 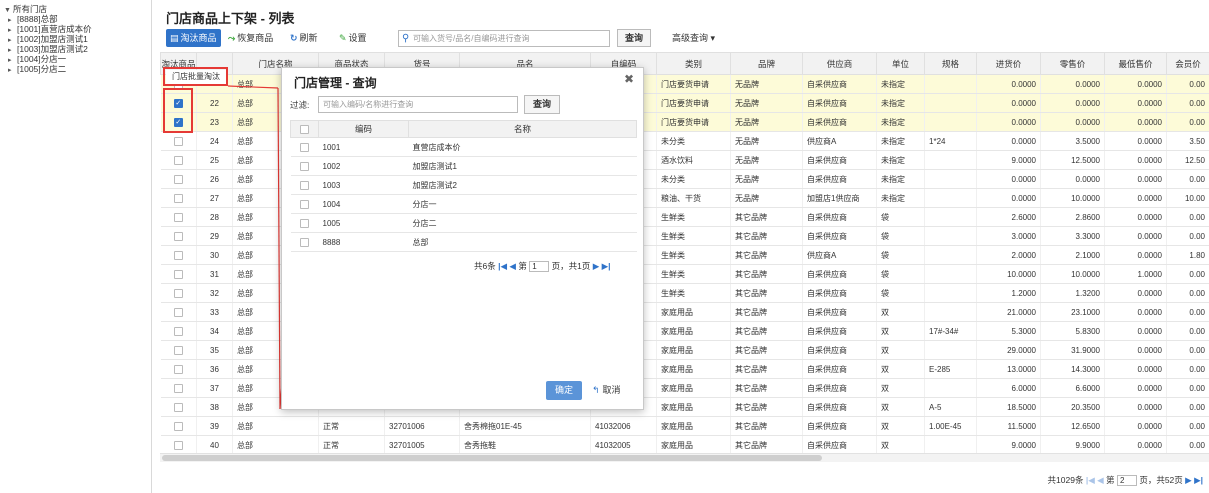 What do you see at coordinates (950, 255) in the screenshot?
I see `cell-spec` at bounding box center [950, 255].